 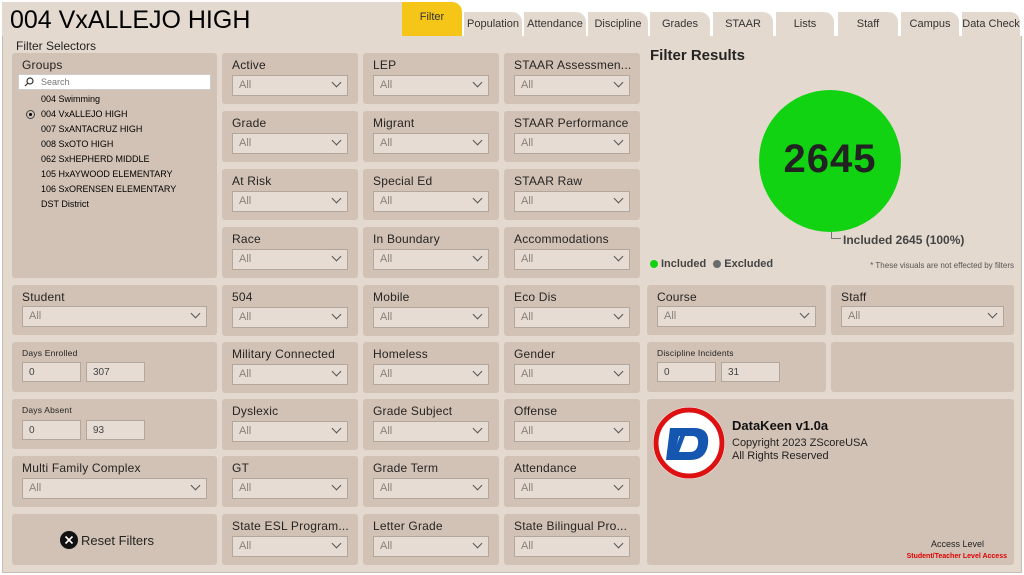 I want to click on at-risk-dropdown: All, so click(x=290, y=201).